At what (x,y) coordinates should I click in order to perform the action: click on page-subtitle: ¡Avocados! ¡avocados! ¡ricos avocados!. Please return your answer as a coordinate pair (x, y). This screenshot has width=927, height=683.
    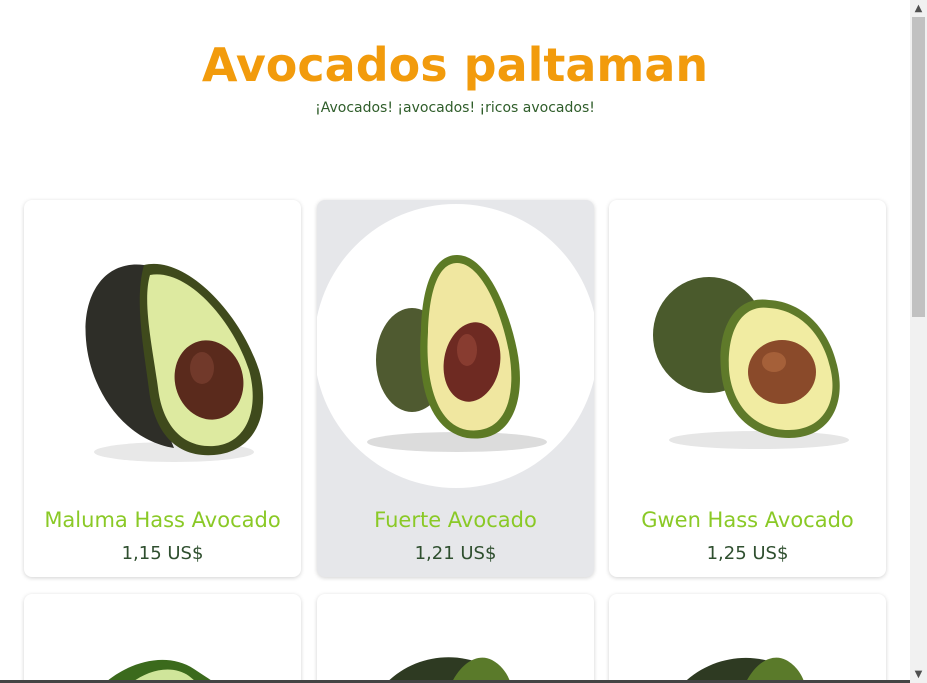
    Looking at the image, I should click on (455, 108).